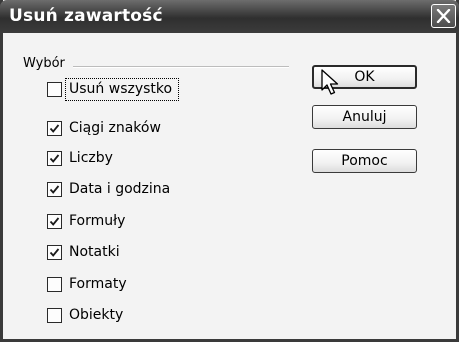  Describe the element at coordinates (97, 221) in the screenshot. I see `checkbox-label: Formuły` at that location.